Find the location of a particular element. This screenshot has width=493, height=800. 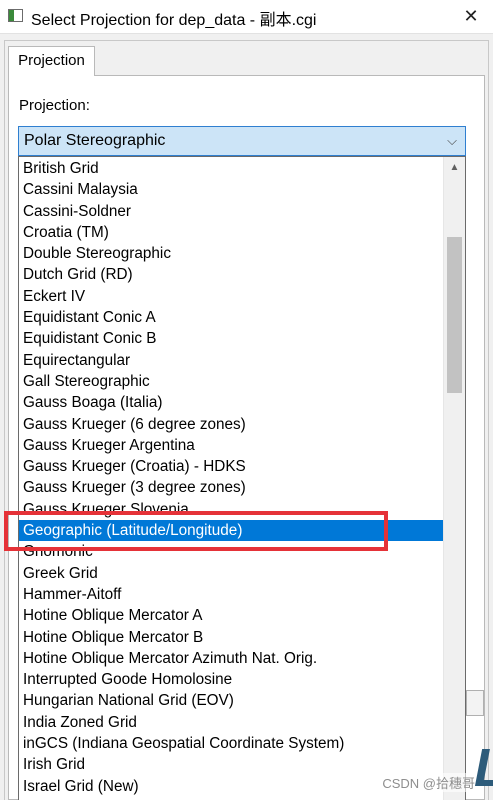

dropdown-item: Equidistant Conic B is located at coordinates (231, 338).